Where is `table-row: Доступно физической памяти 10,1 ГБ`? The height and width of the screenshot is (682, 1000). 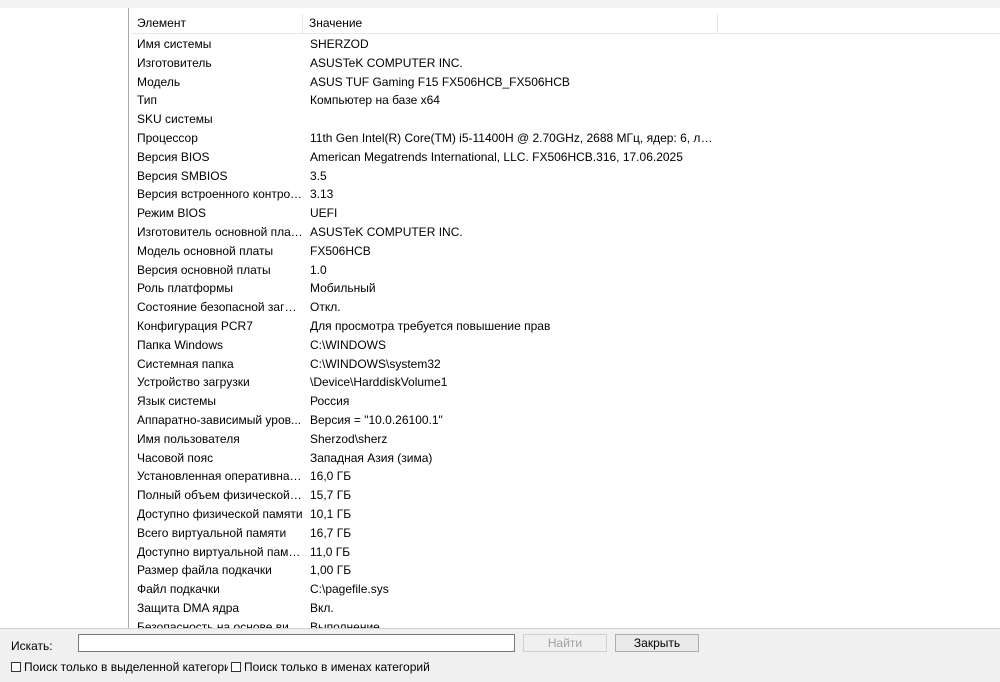
table-row: Доступно физической памяти 10,1 ГБ is located at coordinates (565, 514).